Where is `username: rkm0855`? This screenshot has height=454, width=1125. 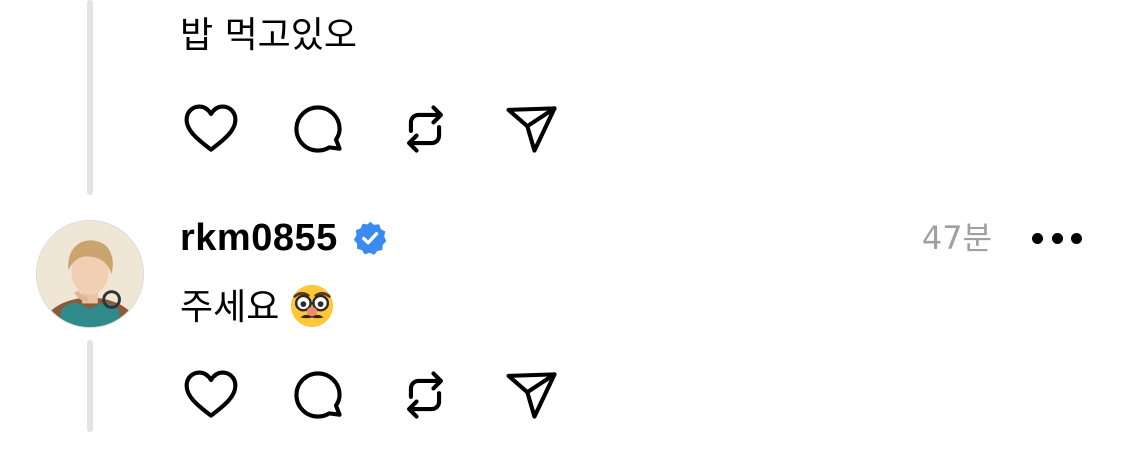 username: rkm0855 is located at coordinates (259, 238).